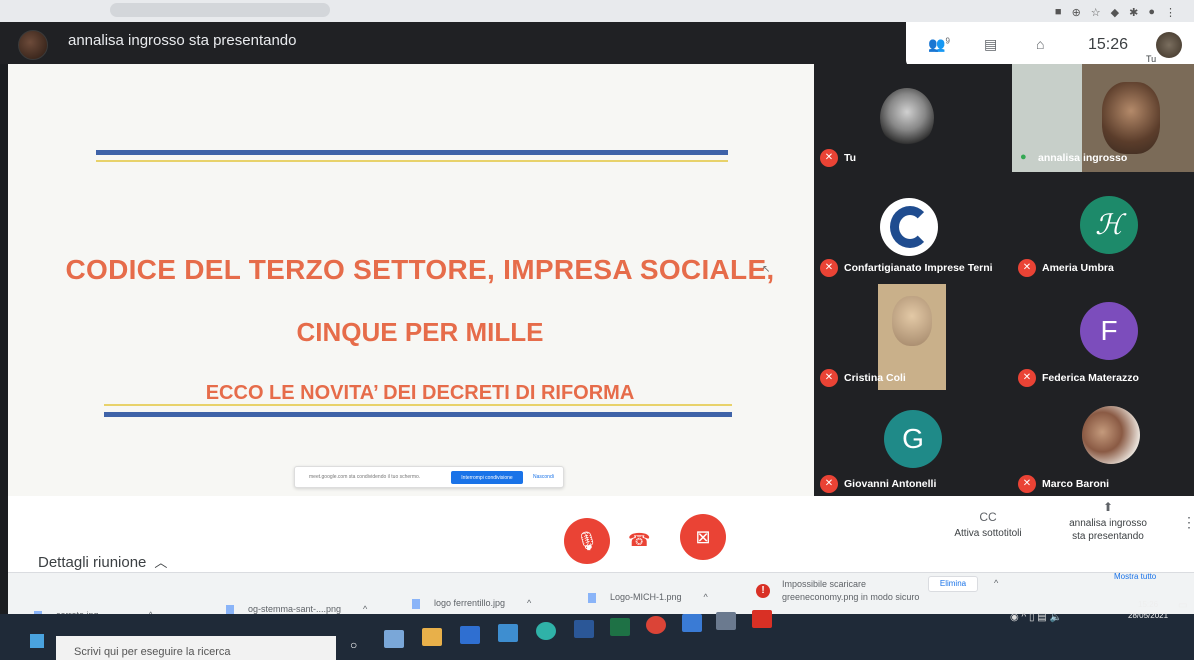  Describe the element at coordinates (1027, 268) in the screenshot. I see `mic-off-icon: ✕` at that location.